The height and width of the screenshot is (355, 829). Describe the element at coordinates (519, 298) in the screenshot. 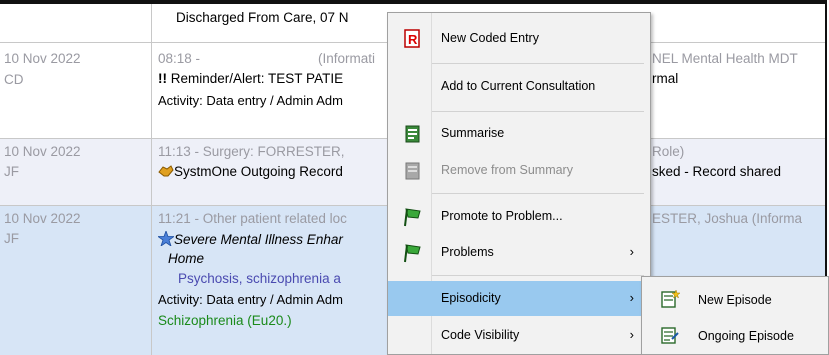

I see `menu-item-episodicity: Episodicity ›` at that location.